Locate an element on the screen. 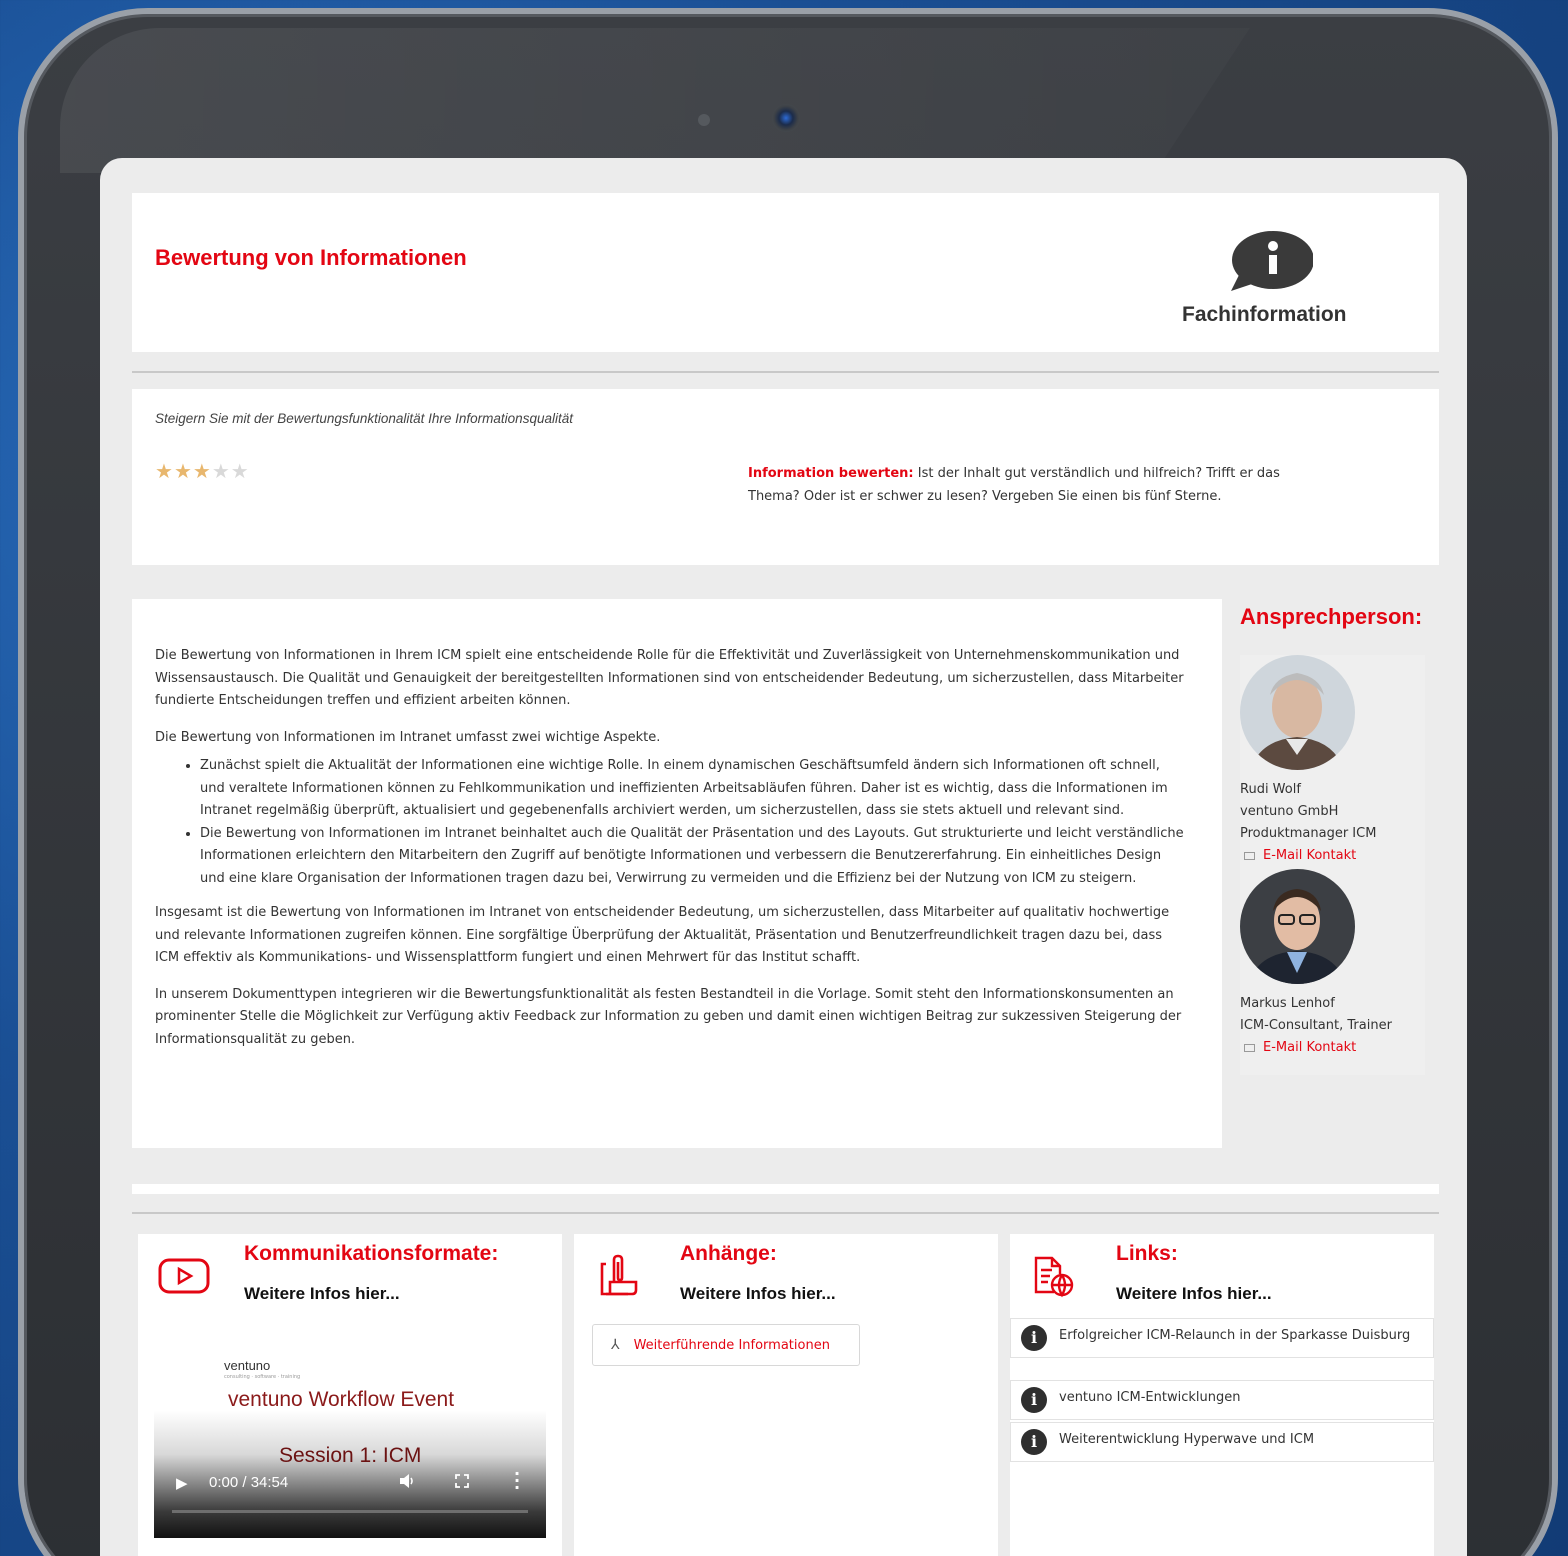 The width and height of the screenshot is (1568, 1556). star-1: ★ is located at coordinates (164, 471).